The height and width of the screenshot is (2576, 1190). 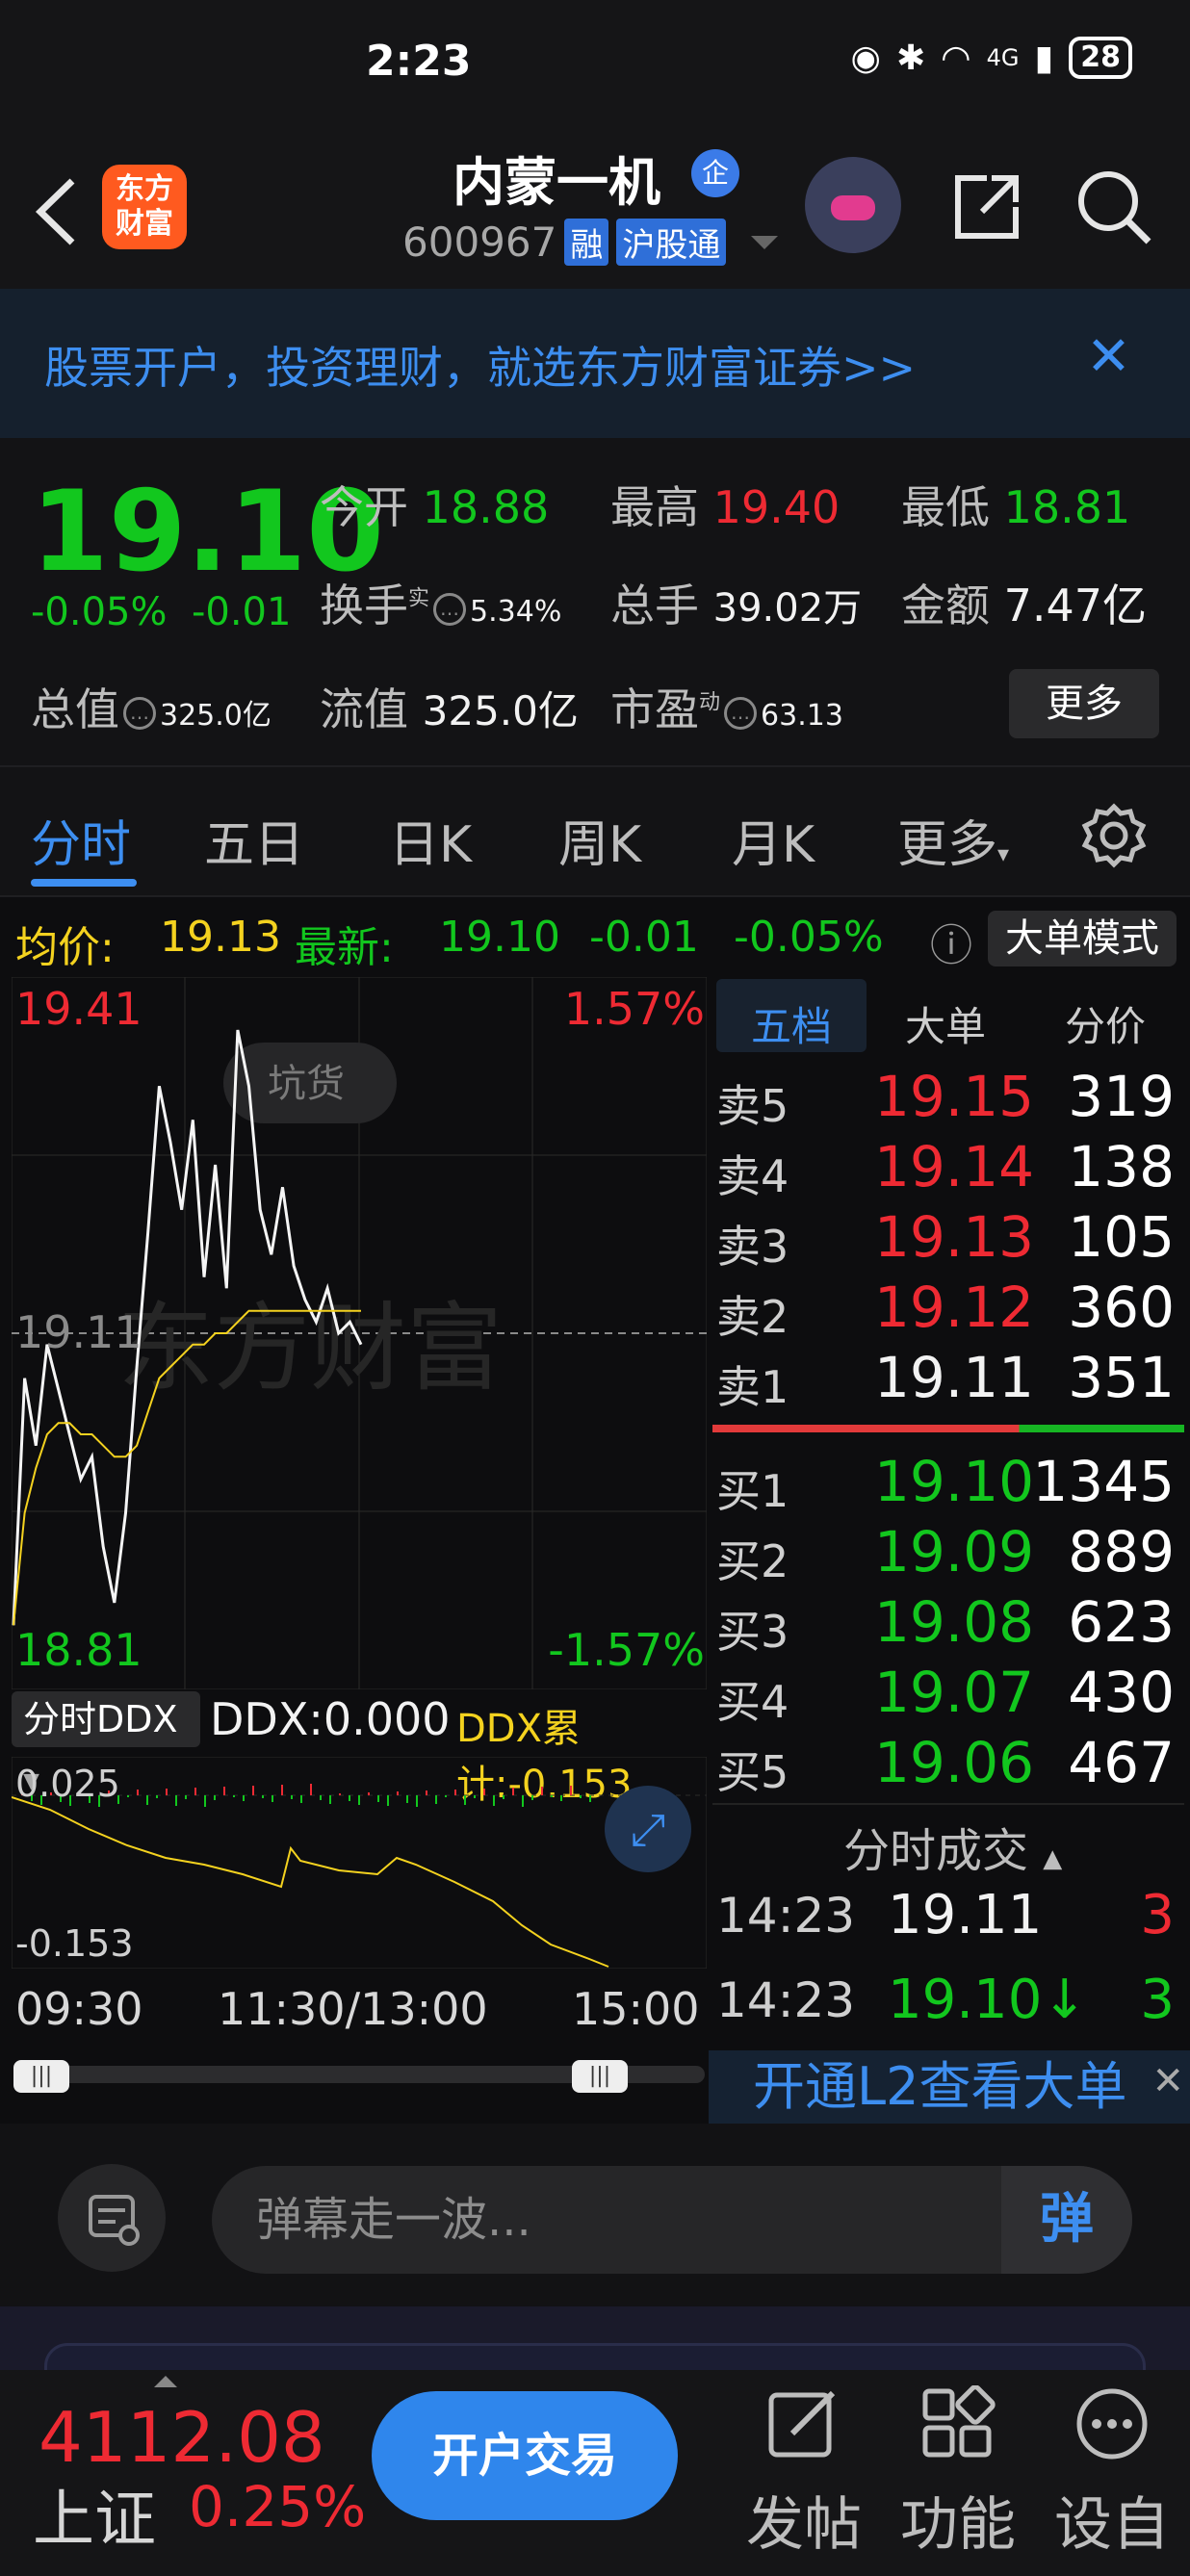 What do you see at coordinates (525, 2456) in the screenshot?
I see `trade-button: 开户交易` at bounding box center [525, 2456].